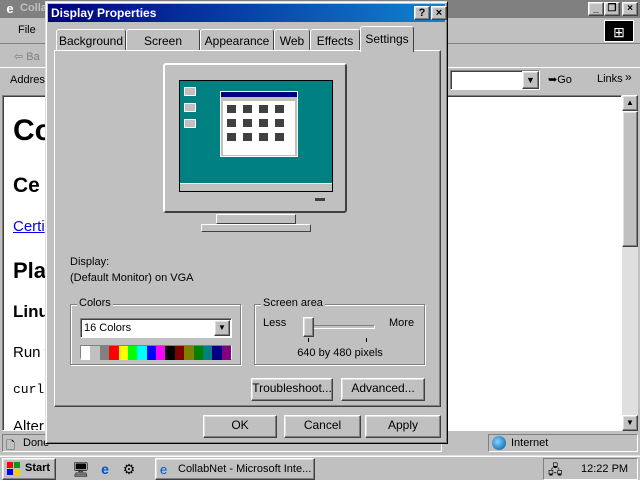 The height and width of the screenshot is (480, 640). Describe the element at coordinates (81, 469) in the screenshot. I see `show-desktop-icon: 🖥` at that location.